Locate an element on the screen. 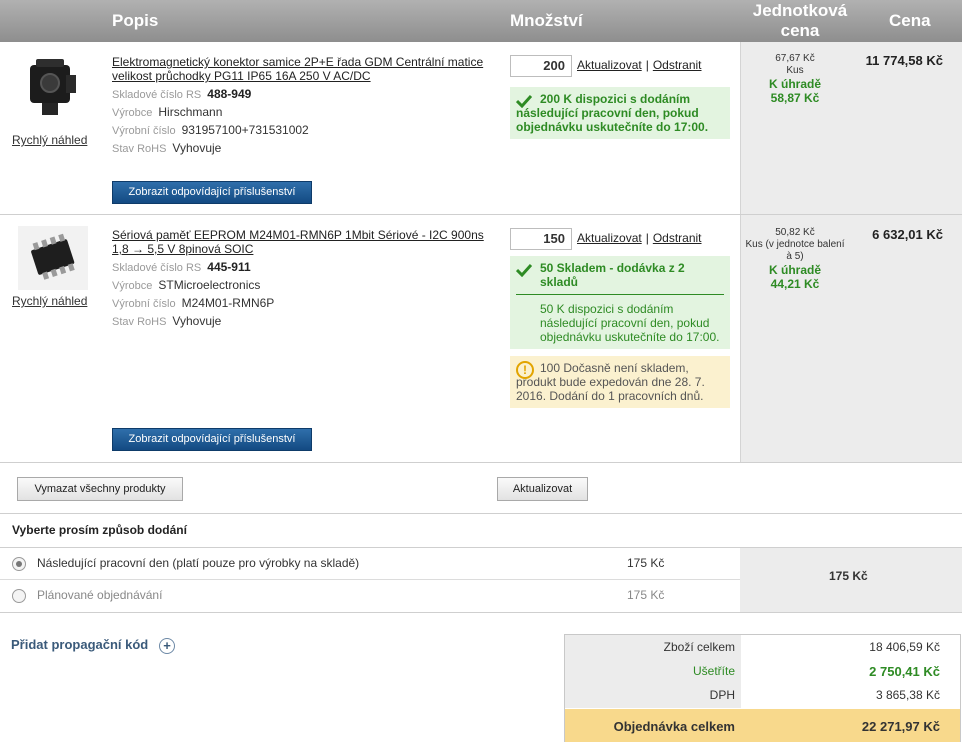 Image resolution: width=964 pixels, height=744 pixels. header-description: Popis is located at coordinates (135, 20).